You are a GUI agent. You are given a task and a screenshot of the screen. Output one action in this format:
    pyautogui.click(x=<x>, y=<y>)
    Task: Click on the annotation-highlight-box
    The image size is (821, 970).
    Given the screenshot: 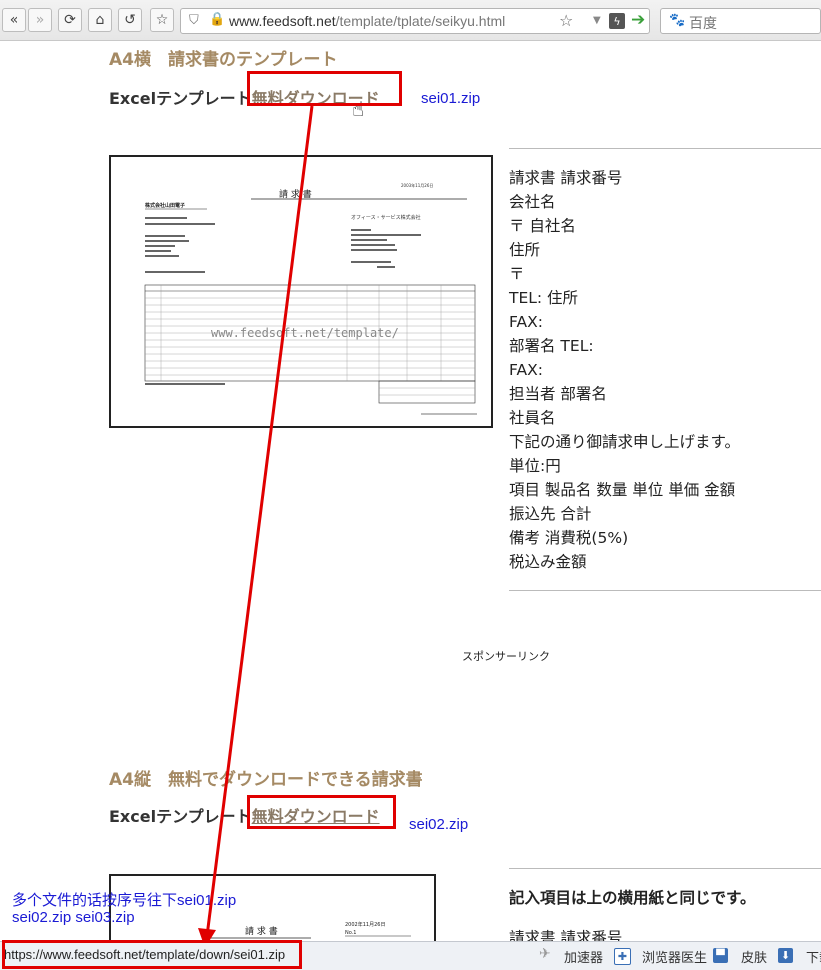 What is the action you would take?
    pyautogui.click(x=152, y=954)
    